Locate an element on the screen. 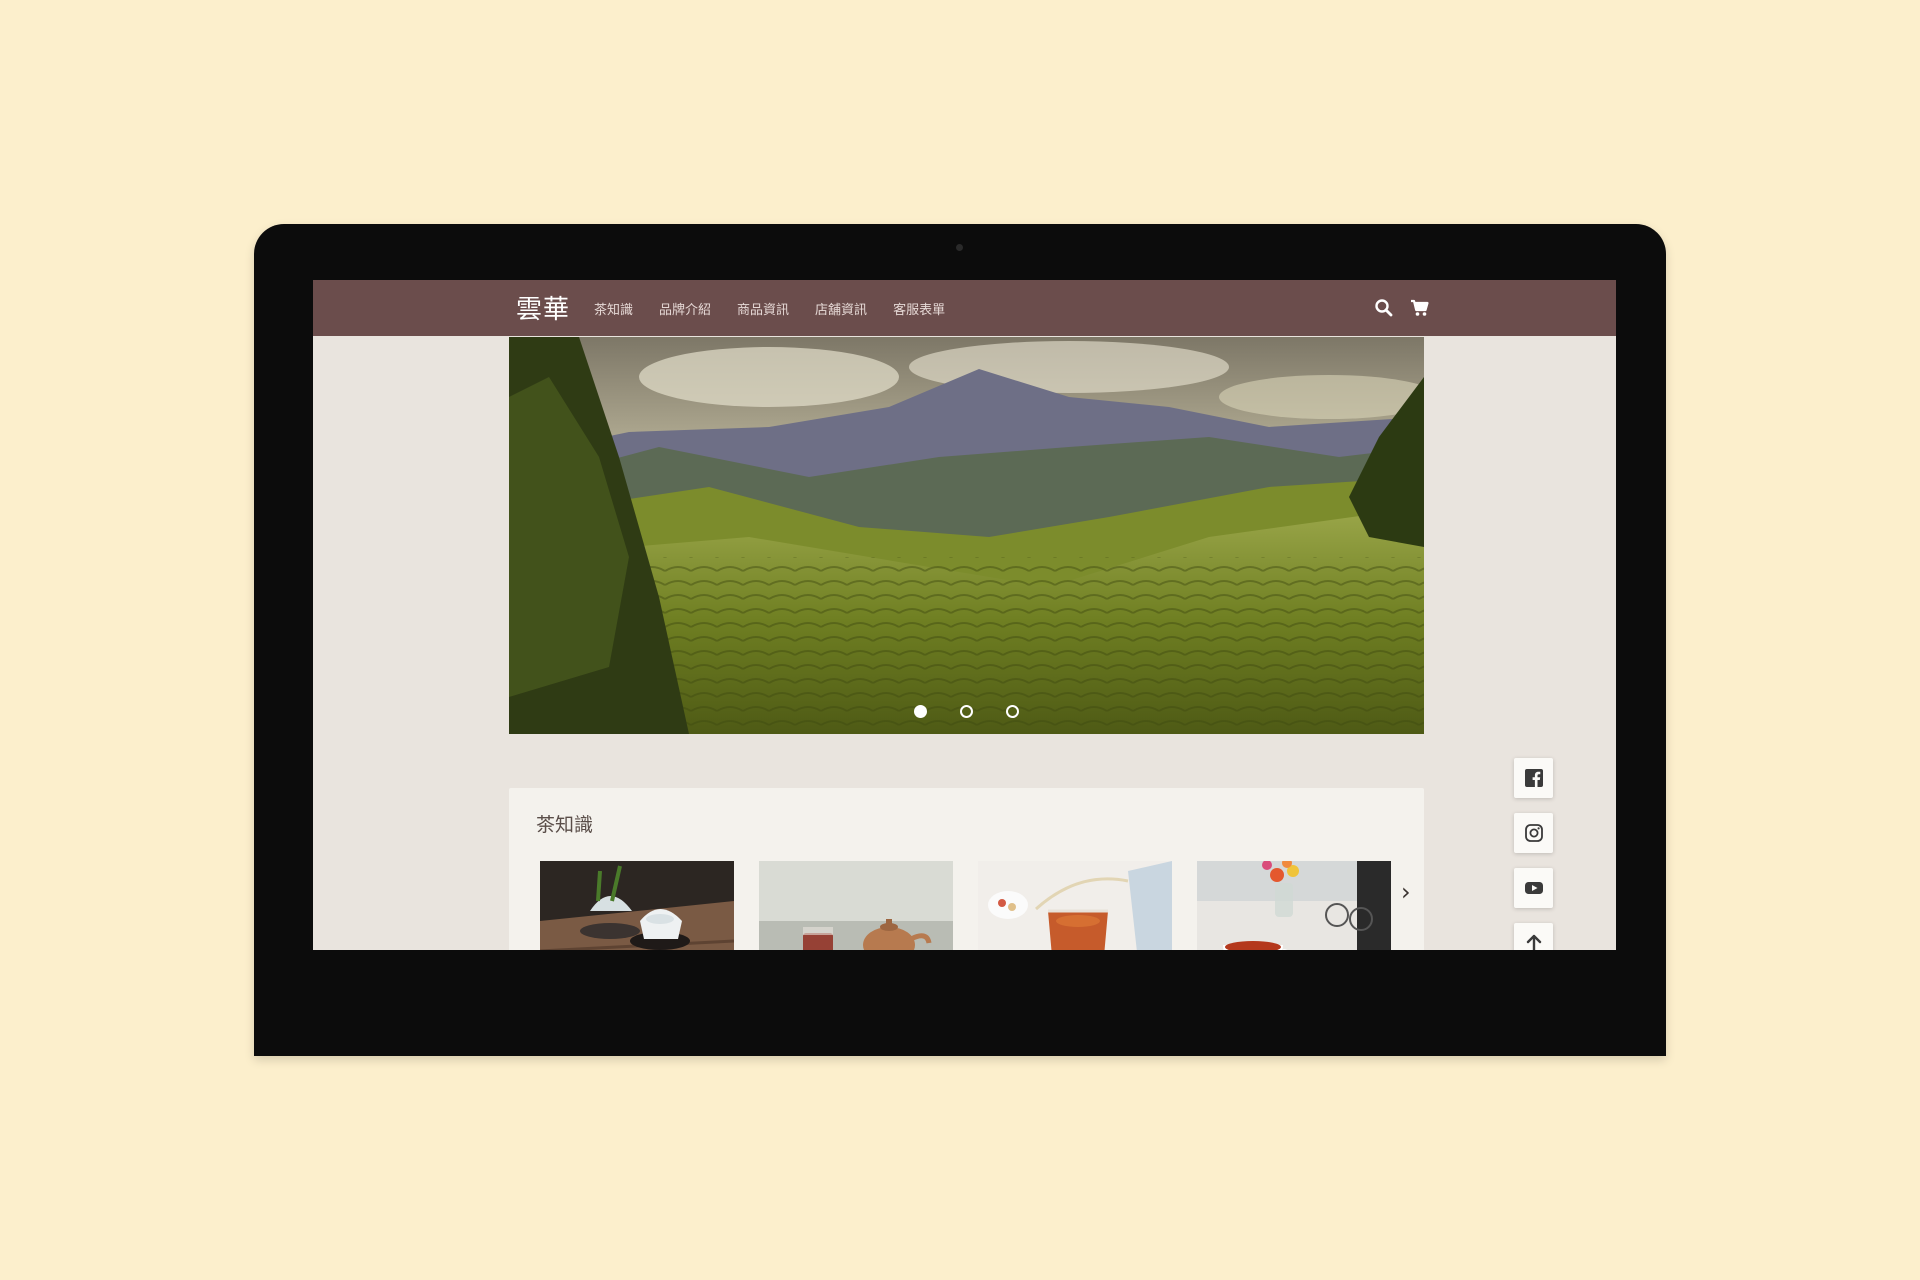  youtube-icon is located at coordinates (1533, 888).